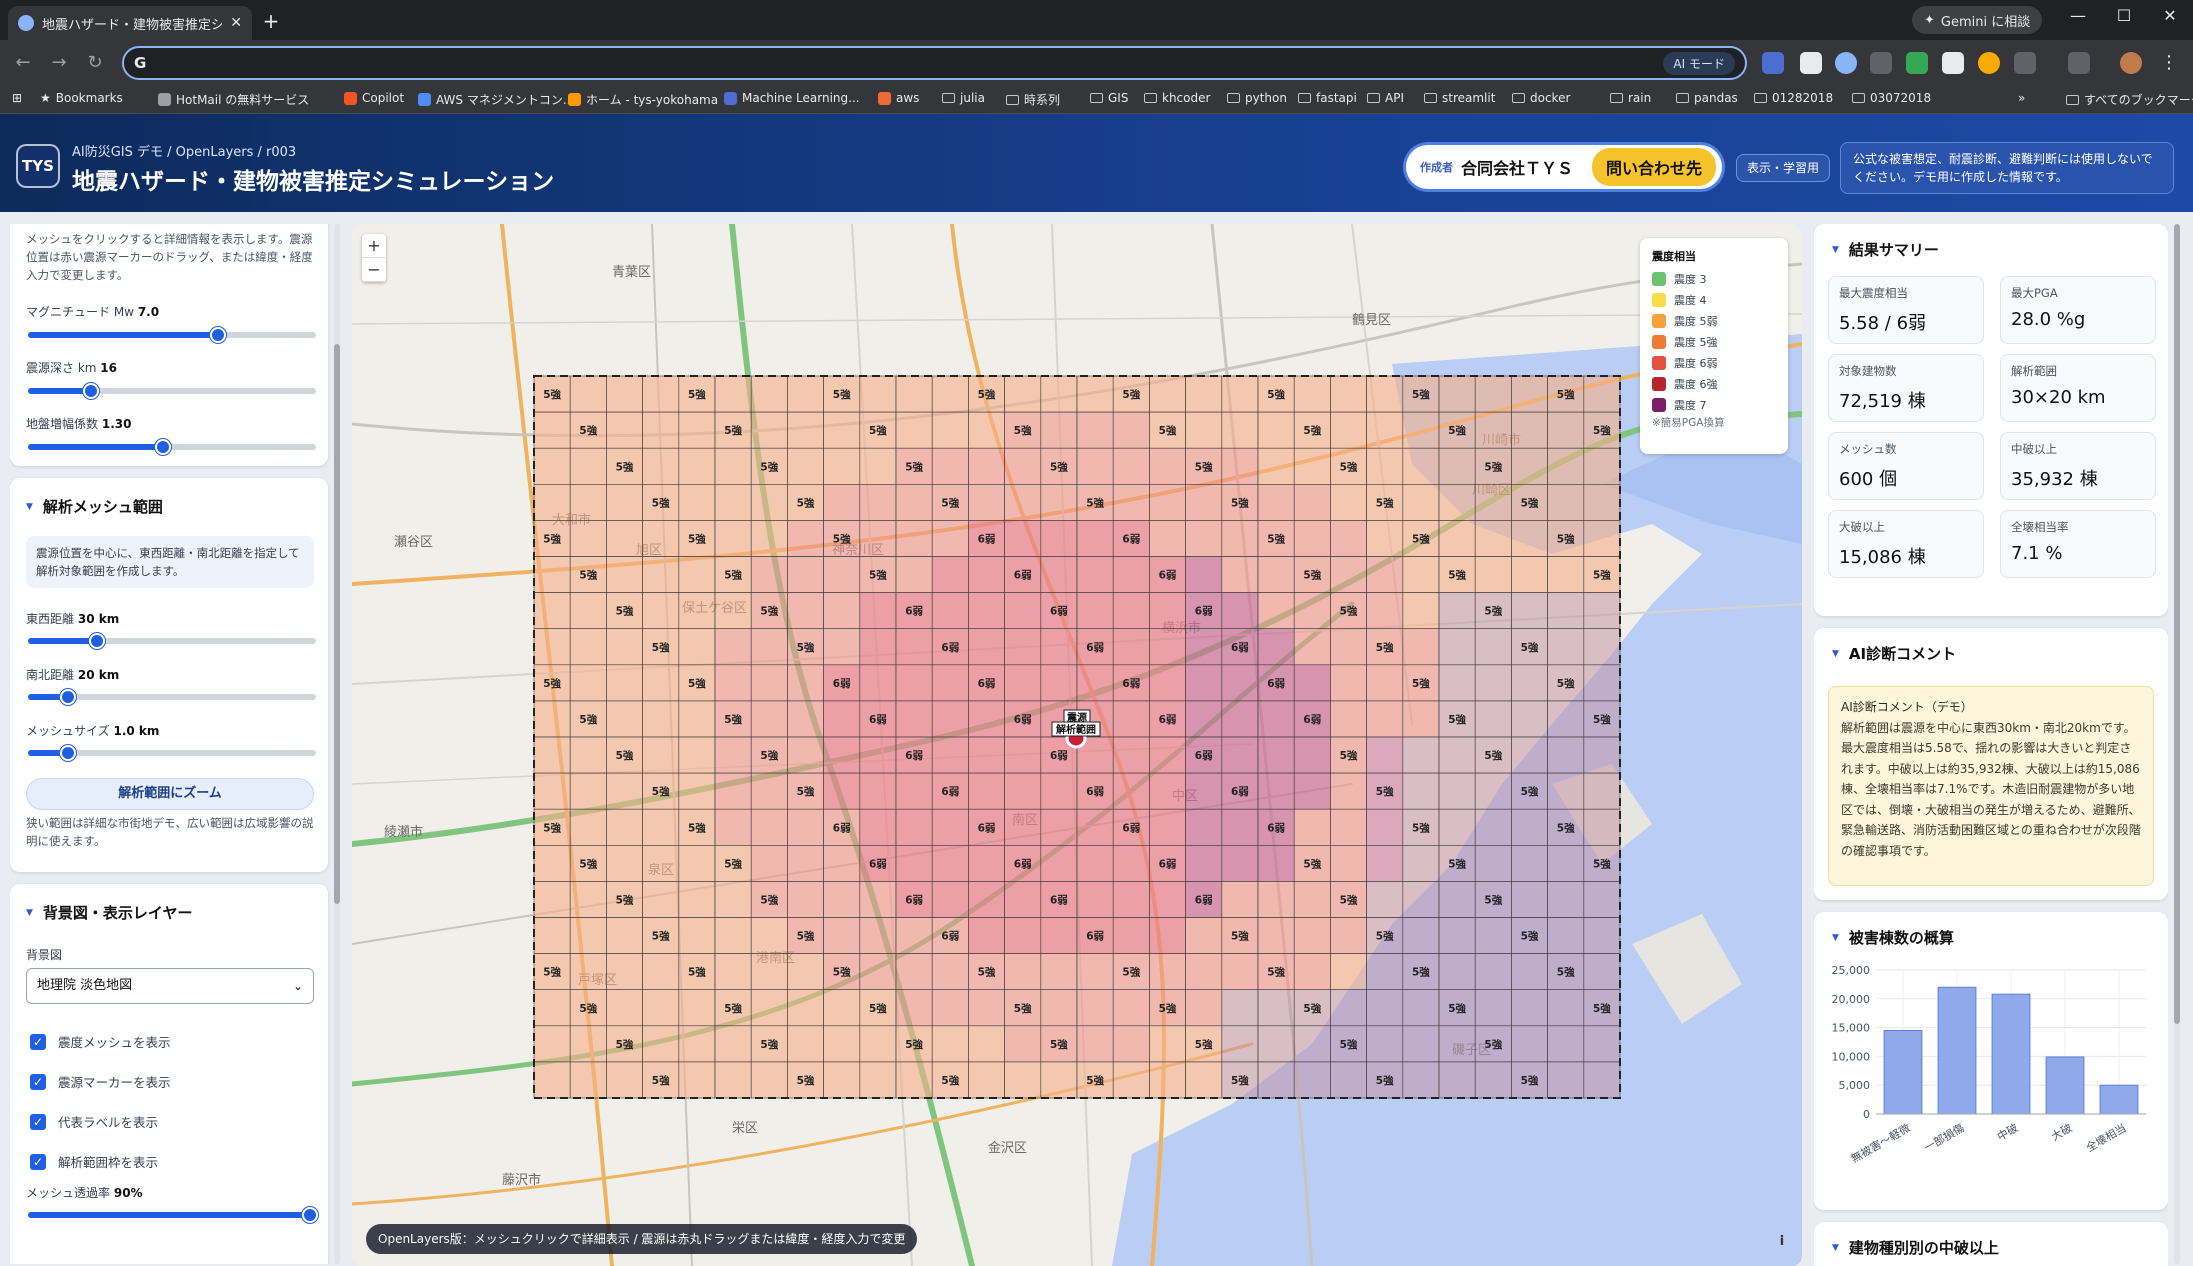 Image resolution: width=2193 pixels, height=1266 pixels. What do you see at coordinates (100, 1081) in the screenshot?
I see `epicenter-layer-checkbox: ✓ 震源マーカーを表示` at bounding box center [100, 1081].